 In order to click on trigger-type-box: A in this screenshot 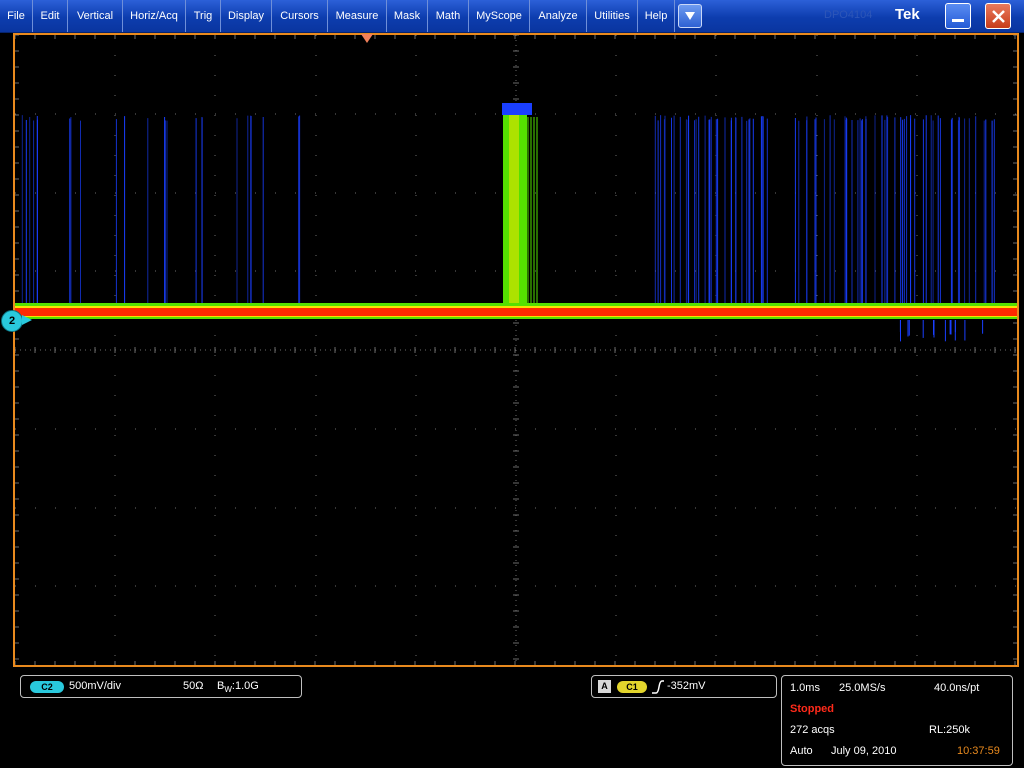, I will do `click(604, 686)`.